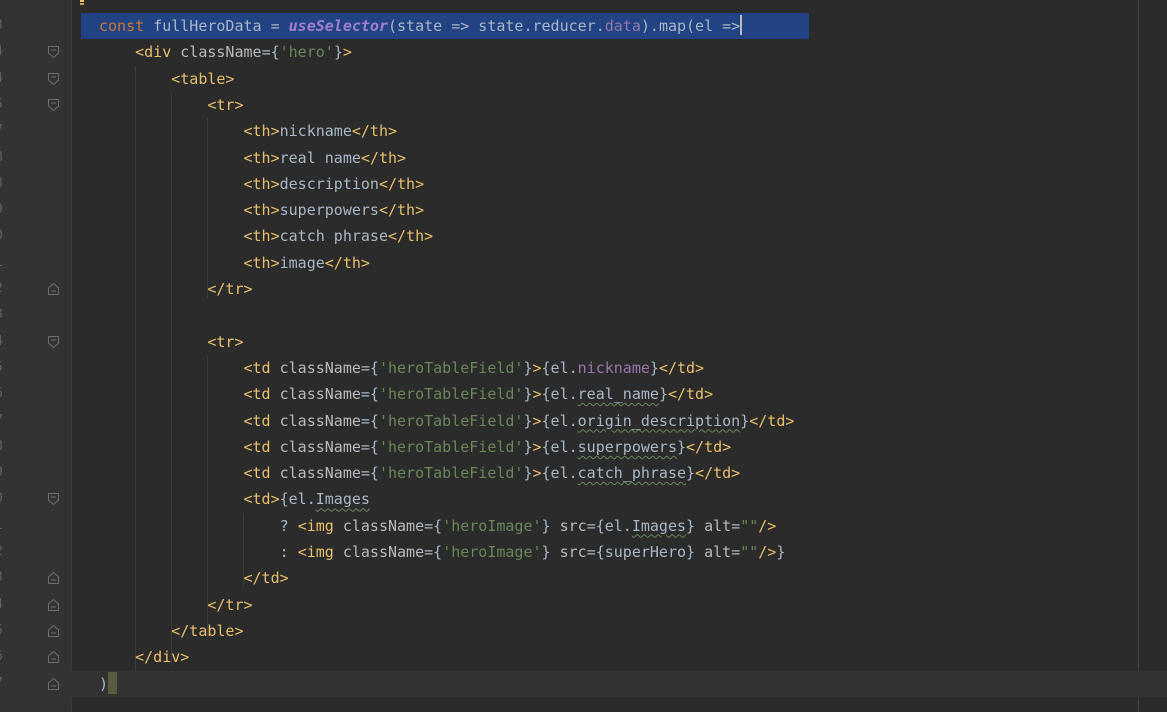  Describe the element at coordinates (619, 499) in the screenshot. I see `code-line: <td>{el.Images` at that location.